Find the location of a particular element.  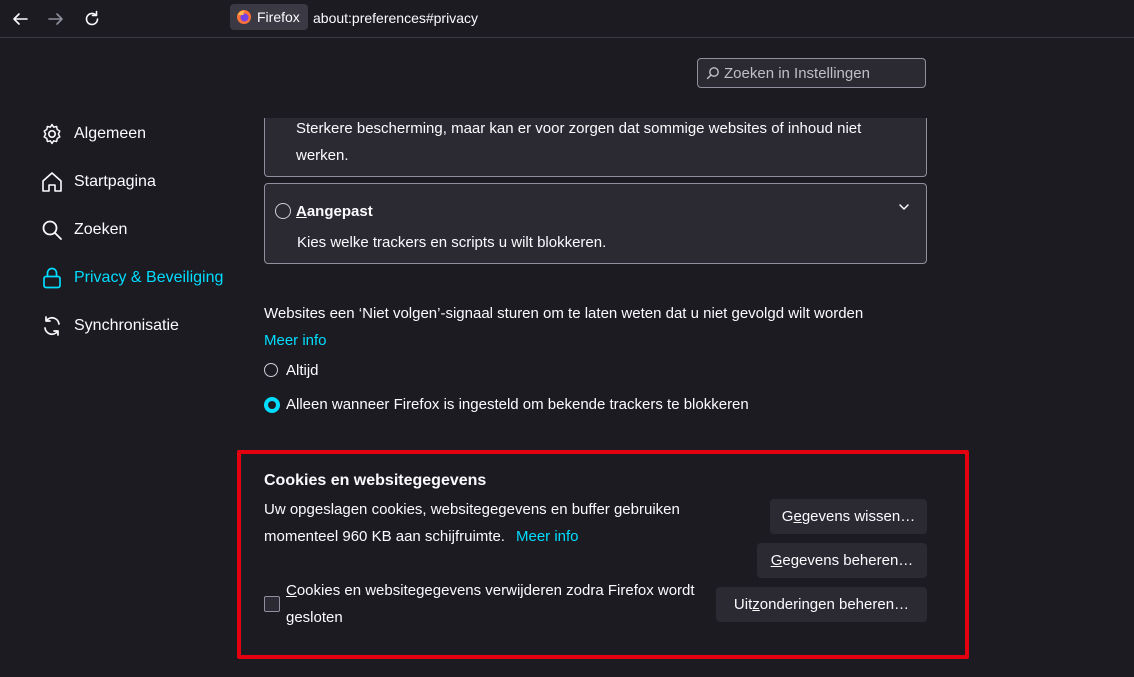

sidebar-item-label: Algemeen is located at coordinates (110, 133).